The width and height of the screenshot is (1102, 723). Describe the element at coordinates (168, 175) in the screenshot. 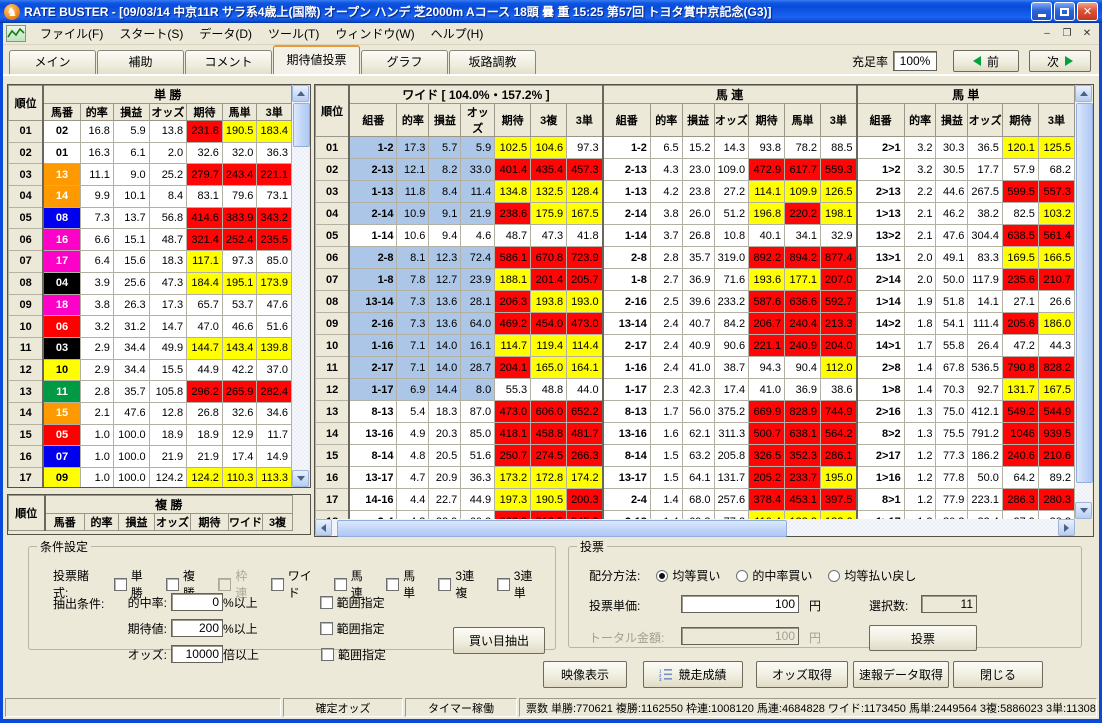

I see `value-cell: 25.2` at that location.